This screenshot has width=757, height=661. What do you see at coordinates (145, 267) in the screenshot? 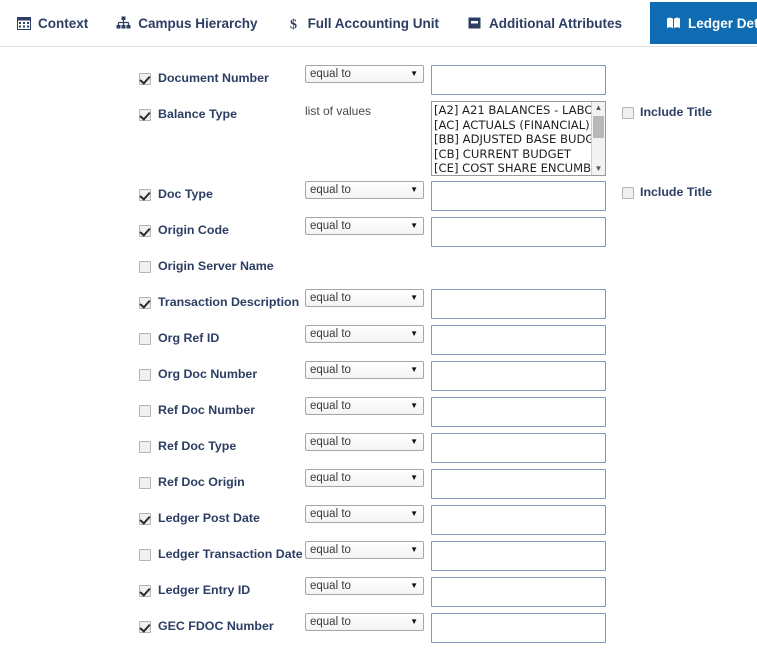
I see `checkbox-origin-server-name` at bounding box center [145, 267].